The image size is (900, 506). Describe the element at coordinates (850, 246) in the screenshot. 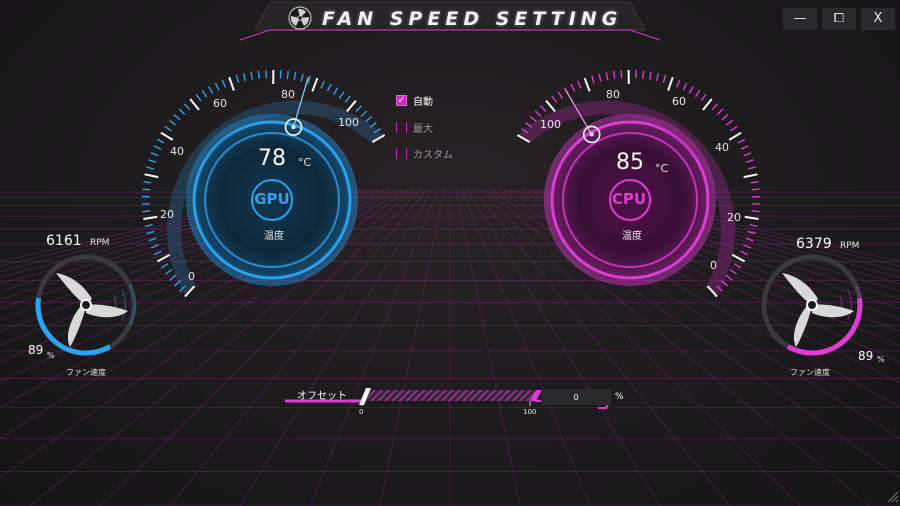

I see `cpu-fan-rpm-unit: RPM` at that location.